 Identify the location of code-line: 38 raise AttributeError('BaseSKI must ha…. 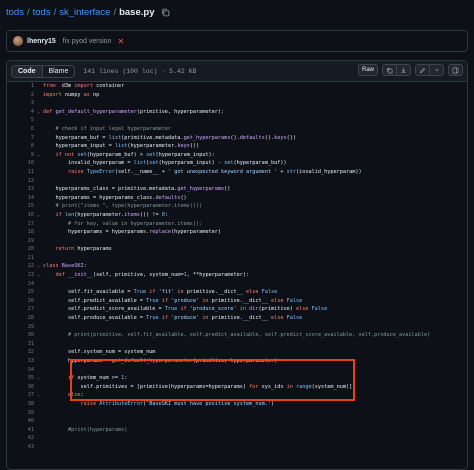
(237, 404).